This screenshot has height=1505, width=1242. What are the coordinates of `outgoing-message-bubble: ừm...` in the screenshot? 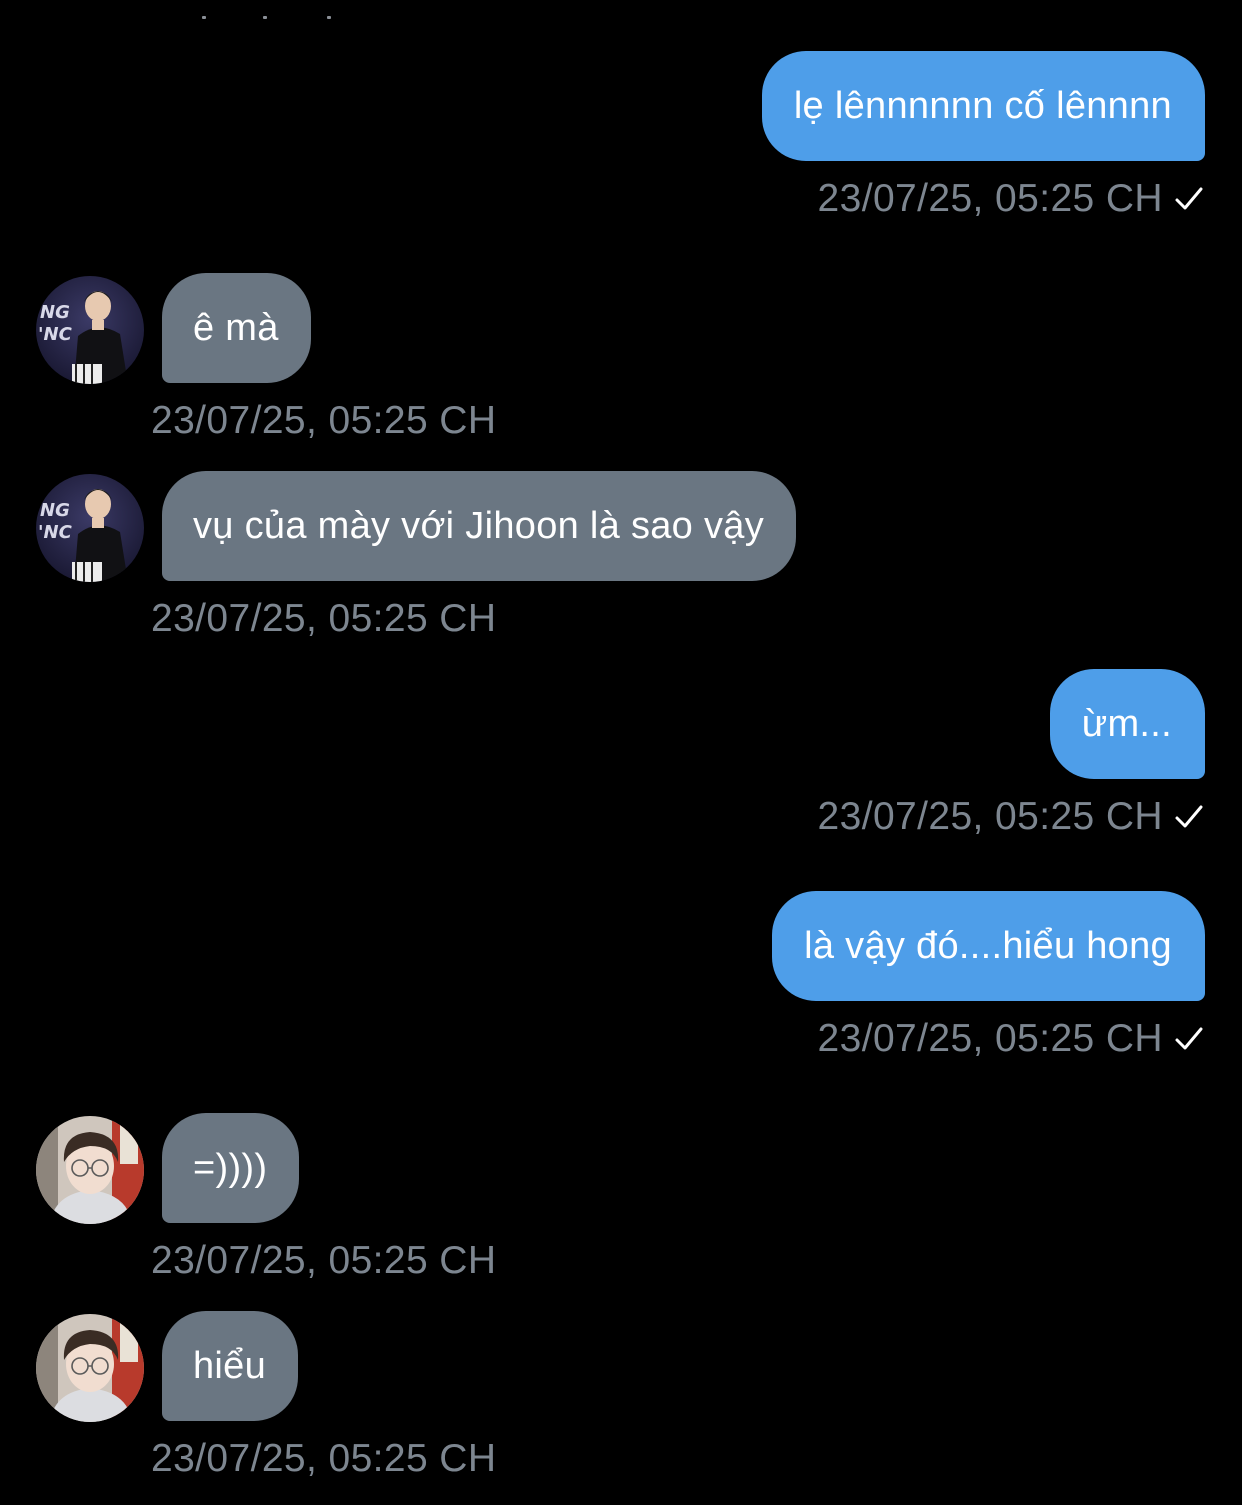 It's located at (1127, 724).